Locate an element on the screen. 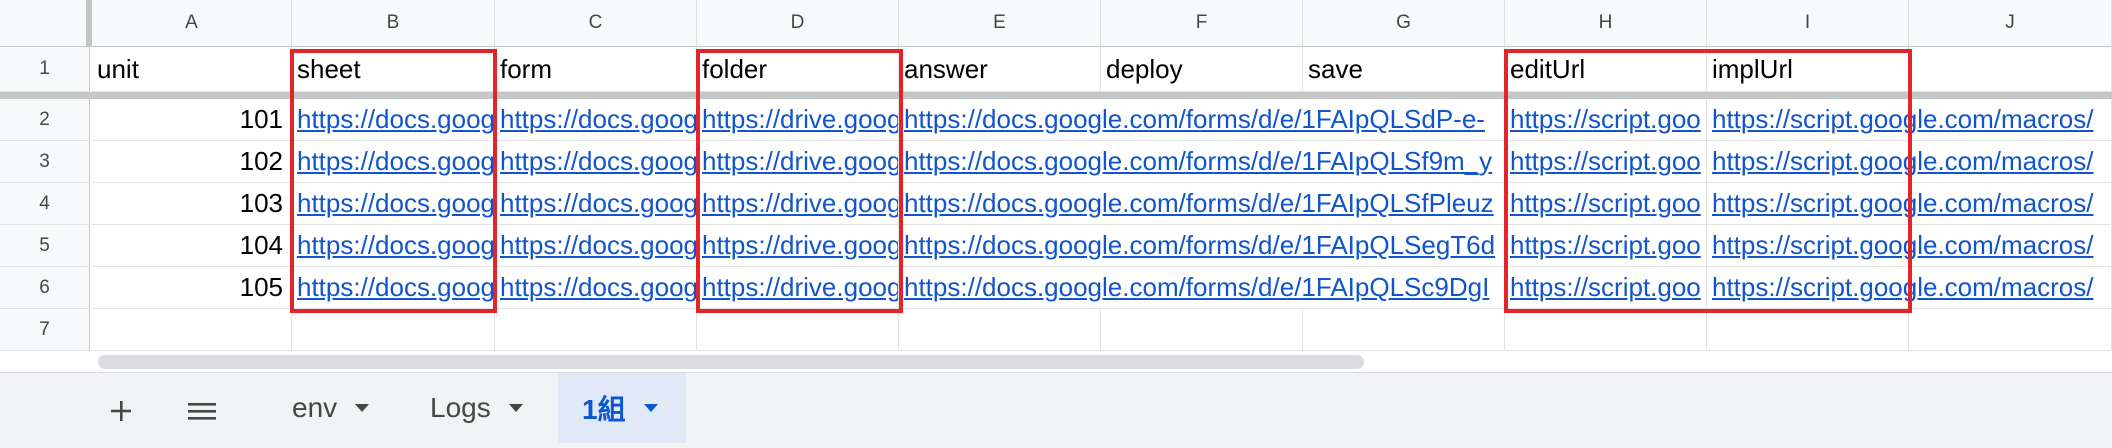 The width and height of the screenshot is (2112, 448). cell-b4: https://docs.goog is located at coordinates (393, 204).